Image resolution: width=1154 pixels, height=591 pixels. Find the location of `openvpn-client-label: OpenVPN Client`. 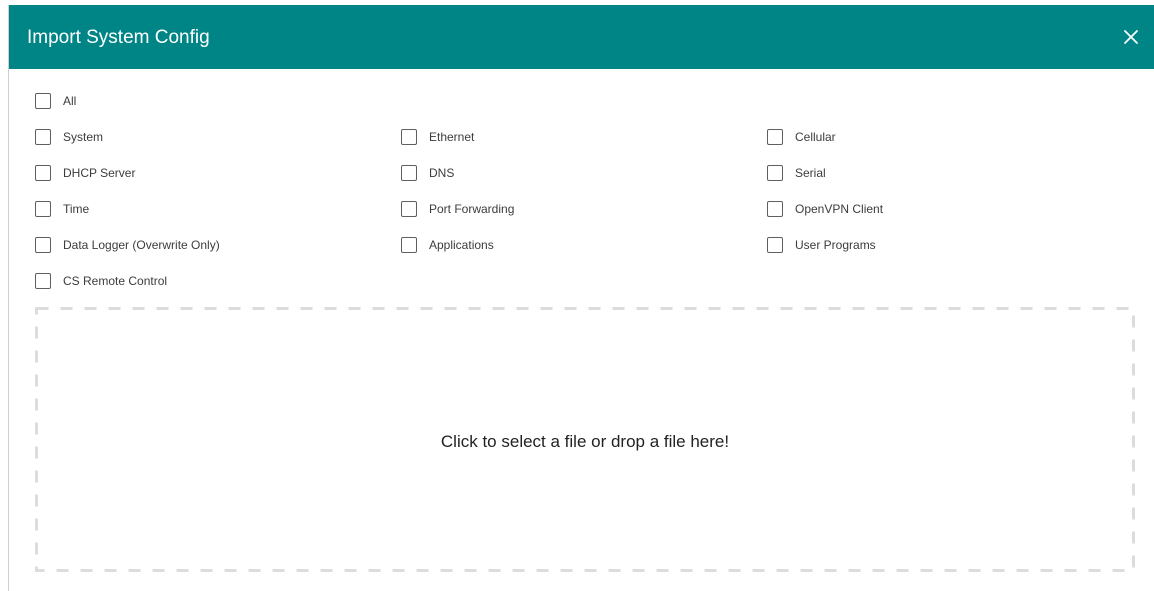

openvpn-client-label: OpenVPN Client is located at coordinates (839, 209).